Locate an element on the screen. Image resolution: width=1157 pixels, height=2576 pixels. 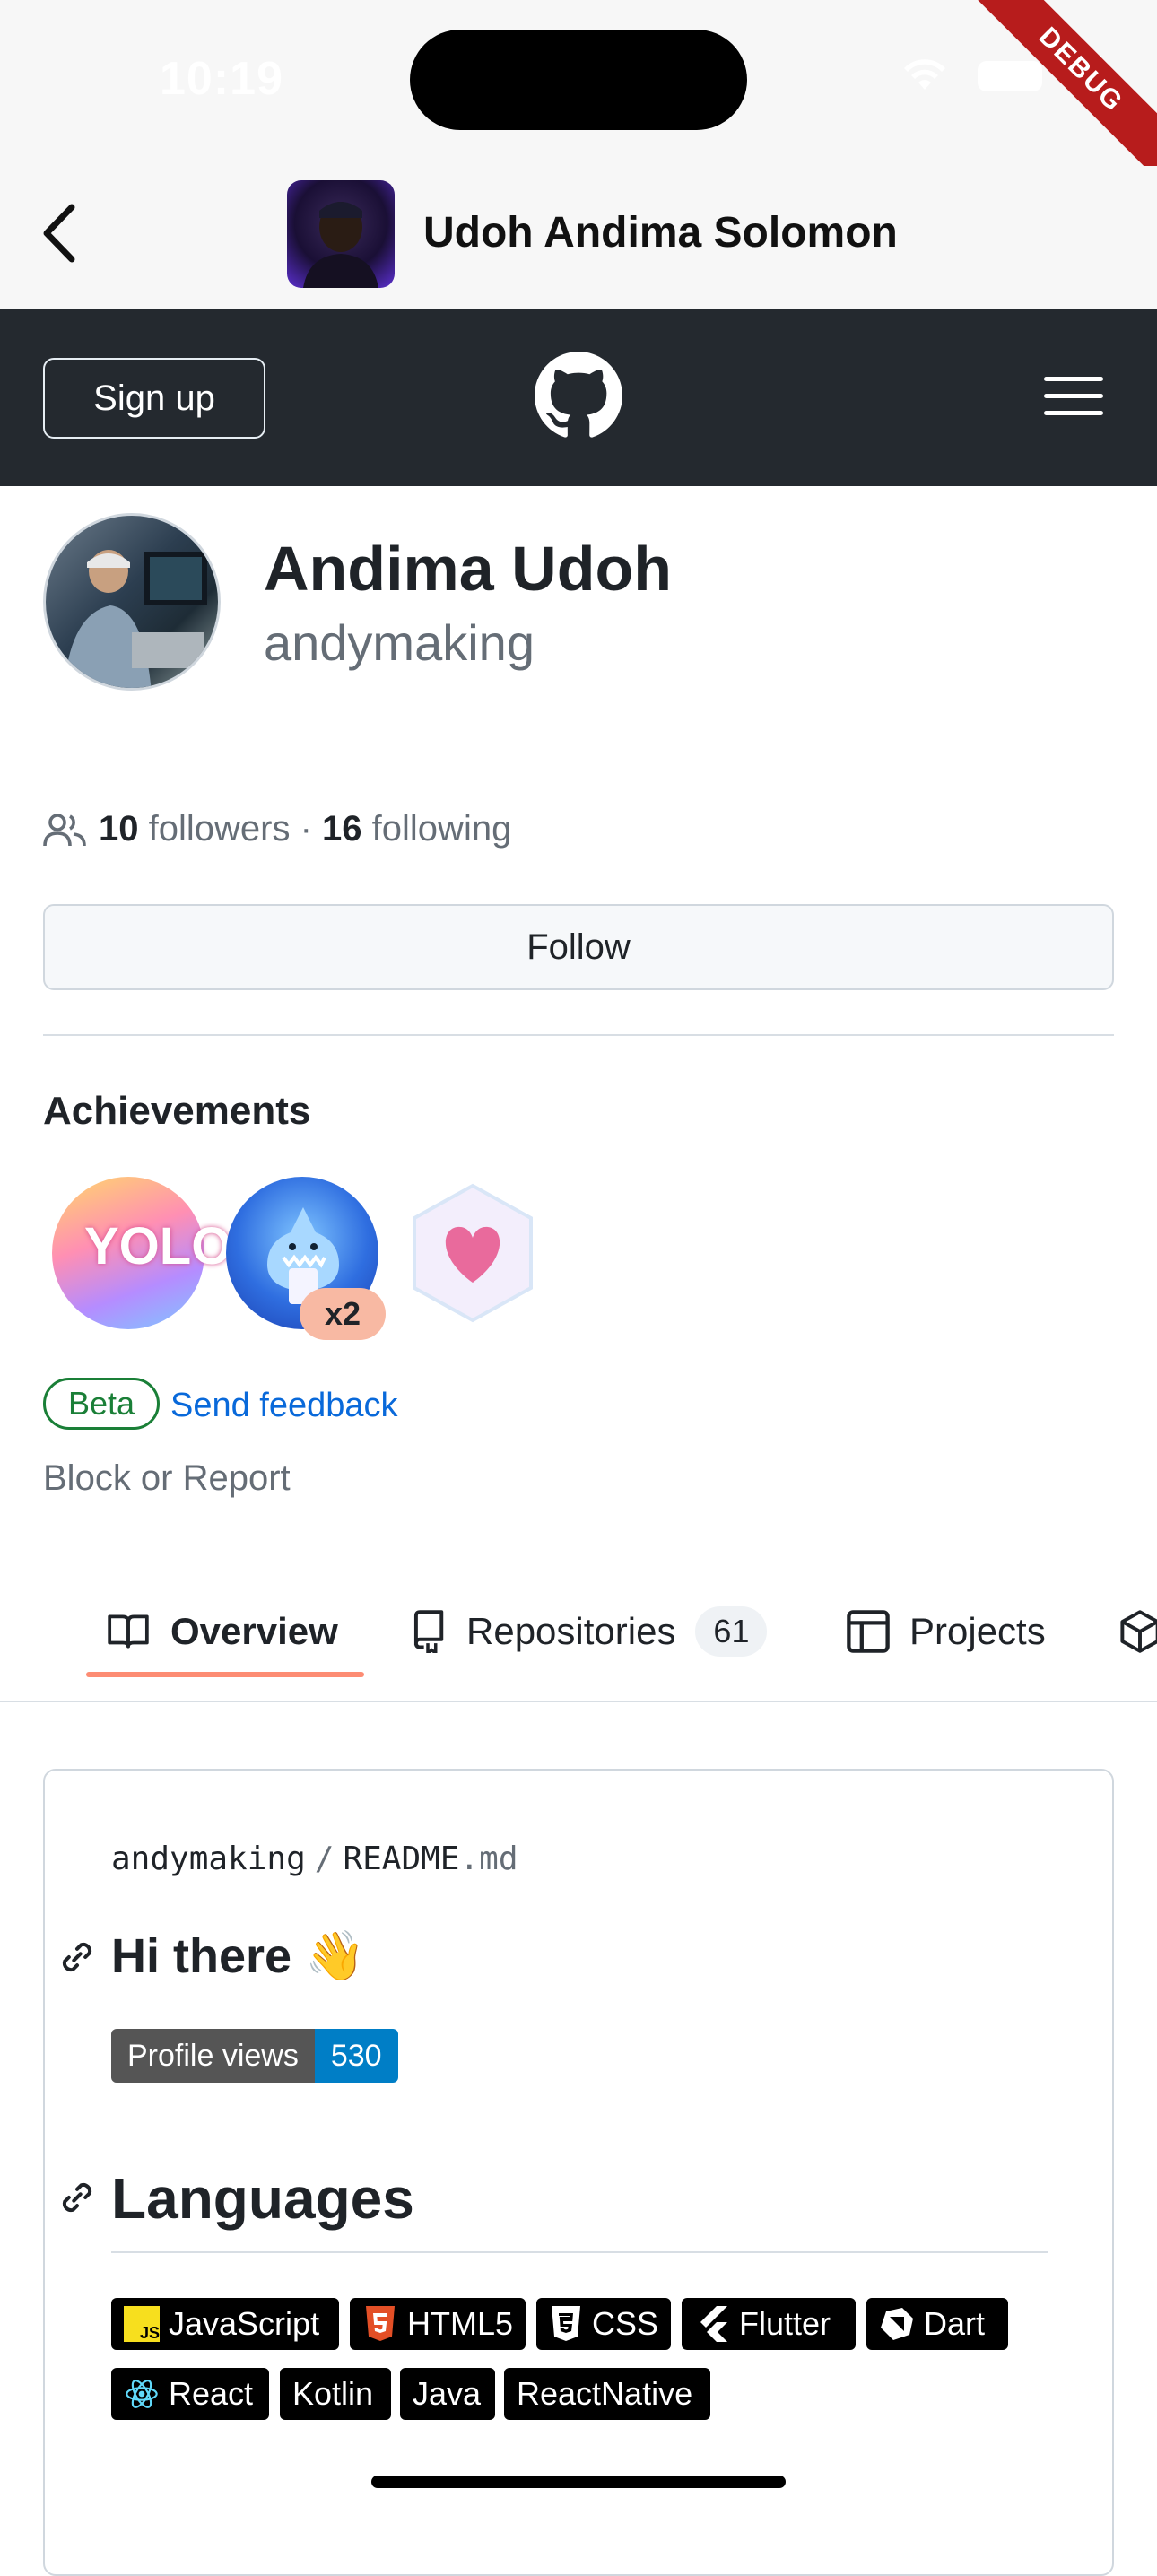
tab-packages is located at coordinates (1138, 1631).